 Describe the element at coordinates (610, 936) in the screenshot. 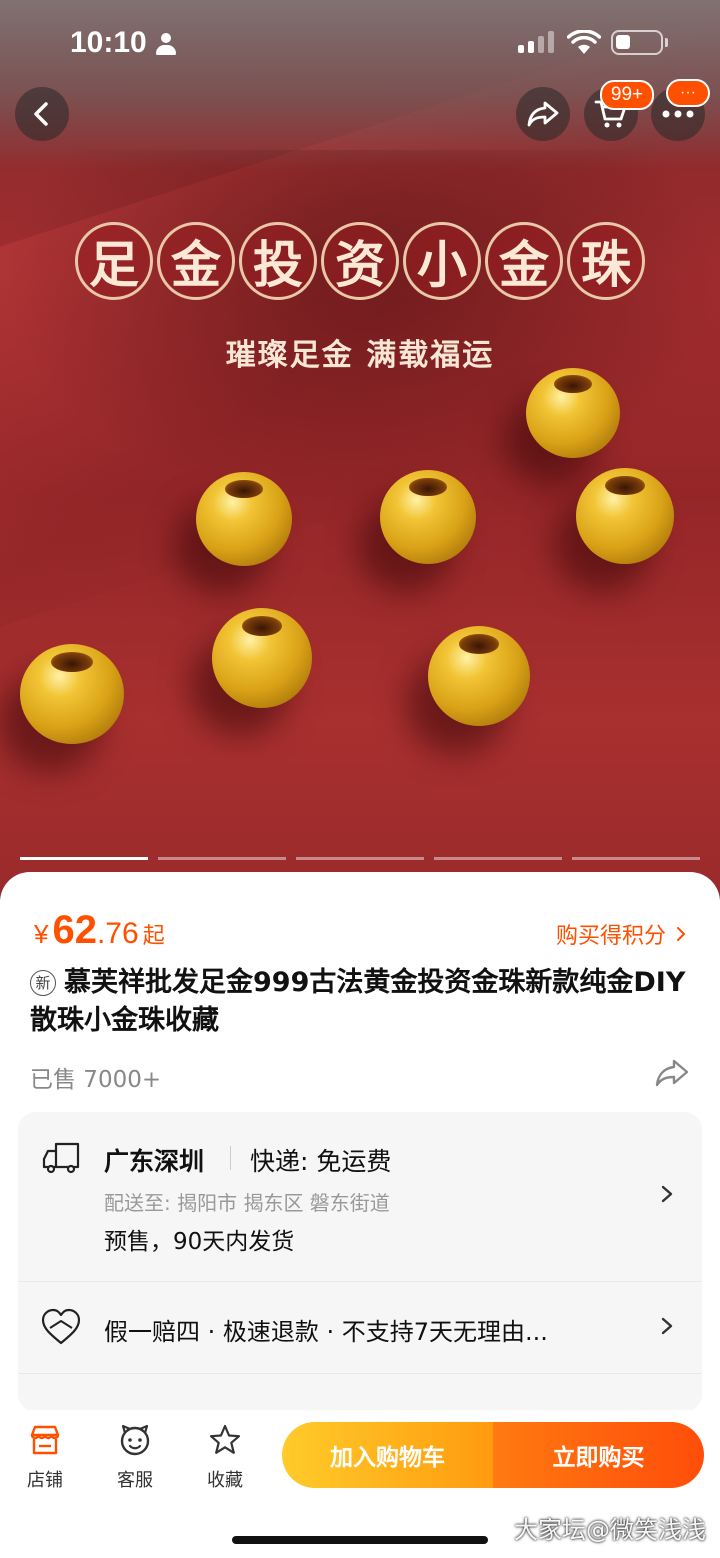

I see `points-label: 购买得积分` at that location.